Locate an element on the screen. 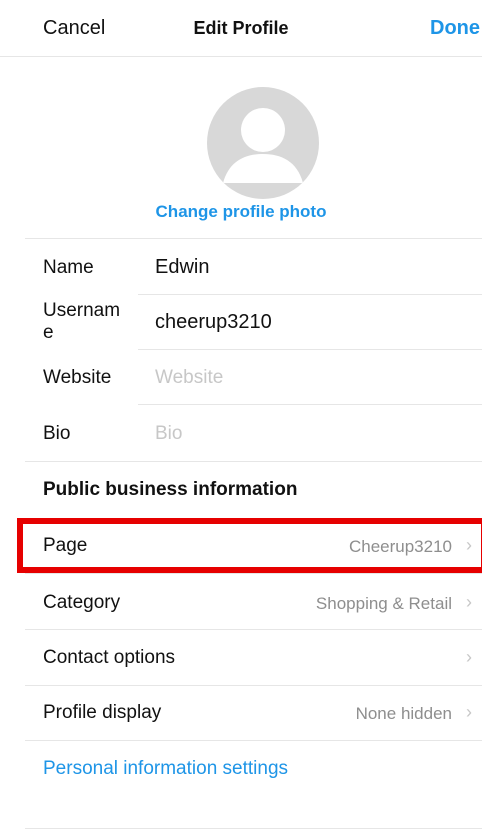 This screenshot has width=482, height=831. avatar is located at coordinates (263, 143).